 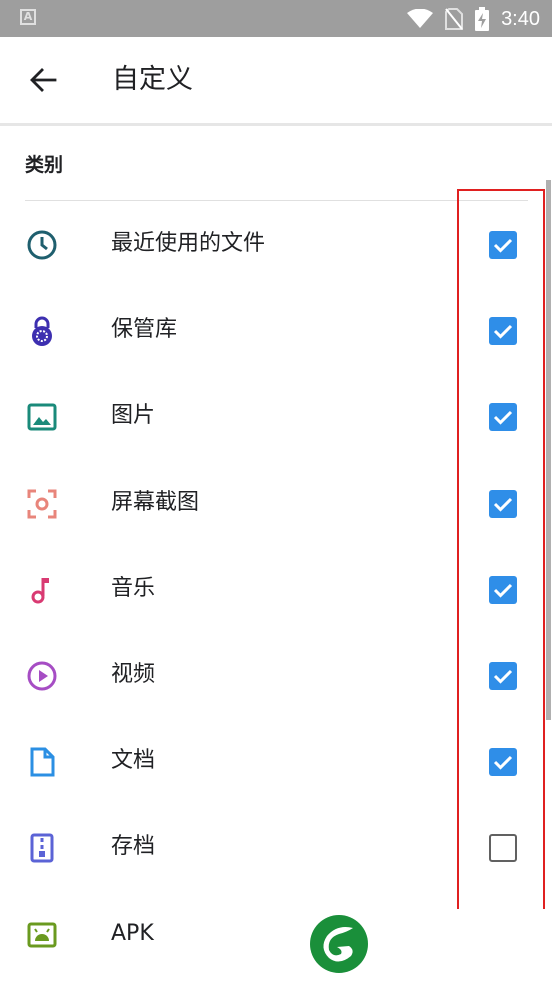 I want to click on category-label: 屏幕截图, so click(x=155, y=502).